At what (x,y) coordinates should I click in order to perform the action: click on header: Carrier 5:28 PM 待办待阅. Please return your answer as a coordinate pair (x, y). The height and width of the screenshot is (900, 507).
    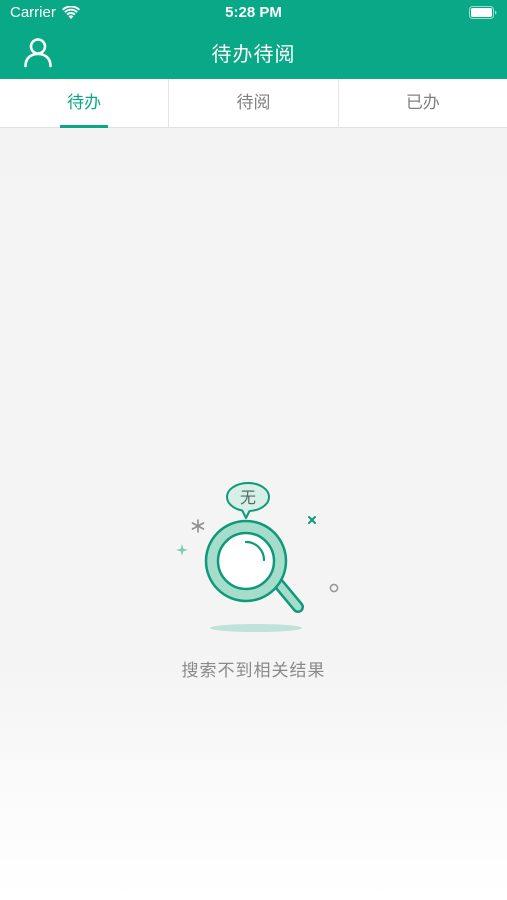
    Looking at the image, I should click on (253, 39).